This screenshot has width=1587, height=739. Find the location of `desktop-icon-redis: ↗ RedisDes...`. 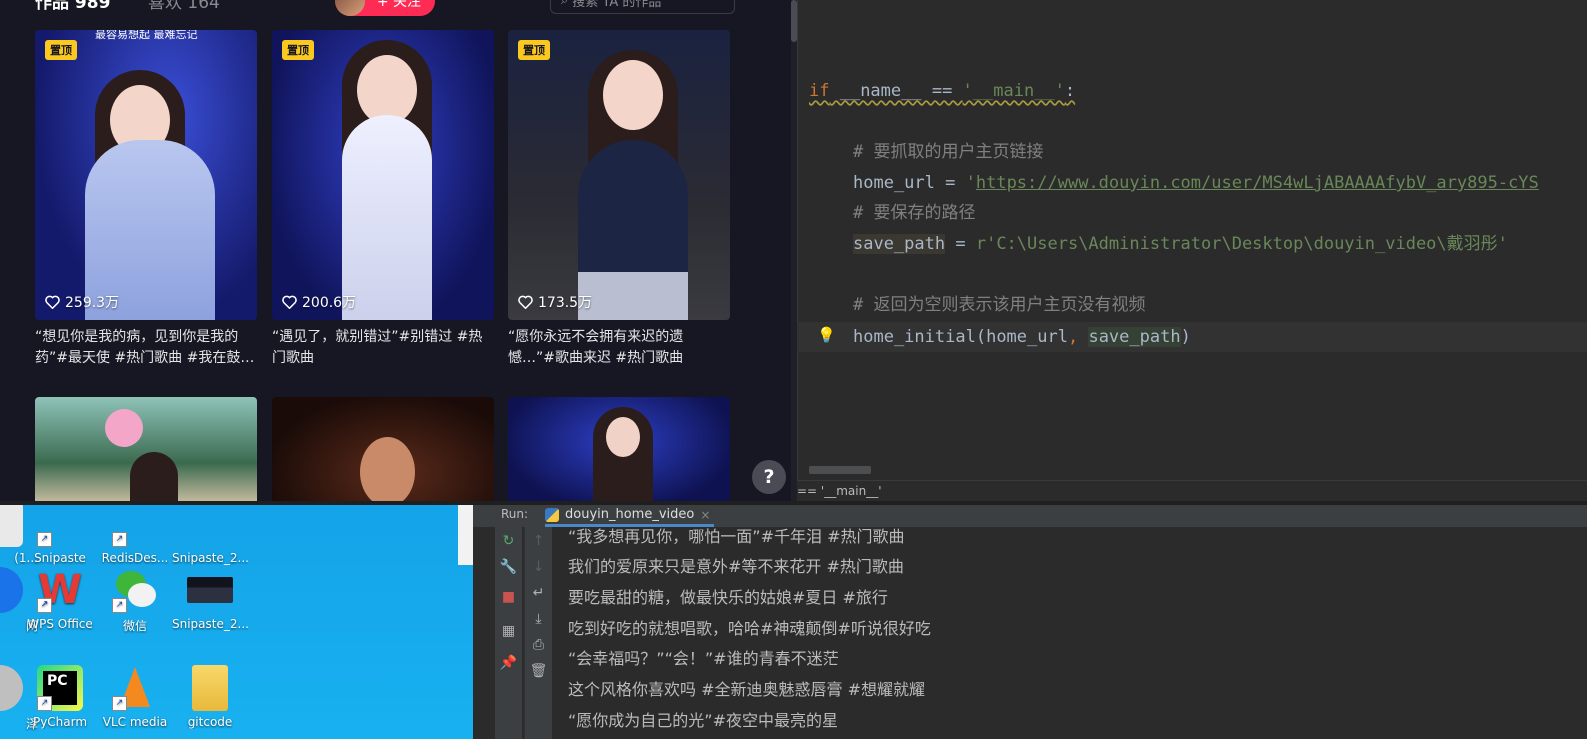

desktop-icon-redis: ↗ RedisDes... is located at coordinates (135, 535).